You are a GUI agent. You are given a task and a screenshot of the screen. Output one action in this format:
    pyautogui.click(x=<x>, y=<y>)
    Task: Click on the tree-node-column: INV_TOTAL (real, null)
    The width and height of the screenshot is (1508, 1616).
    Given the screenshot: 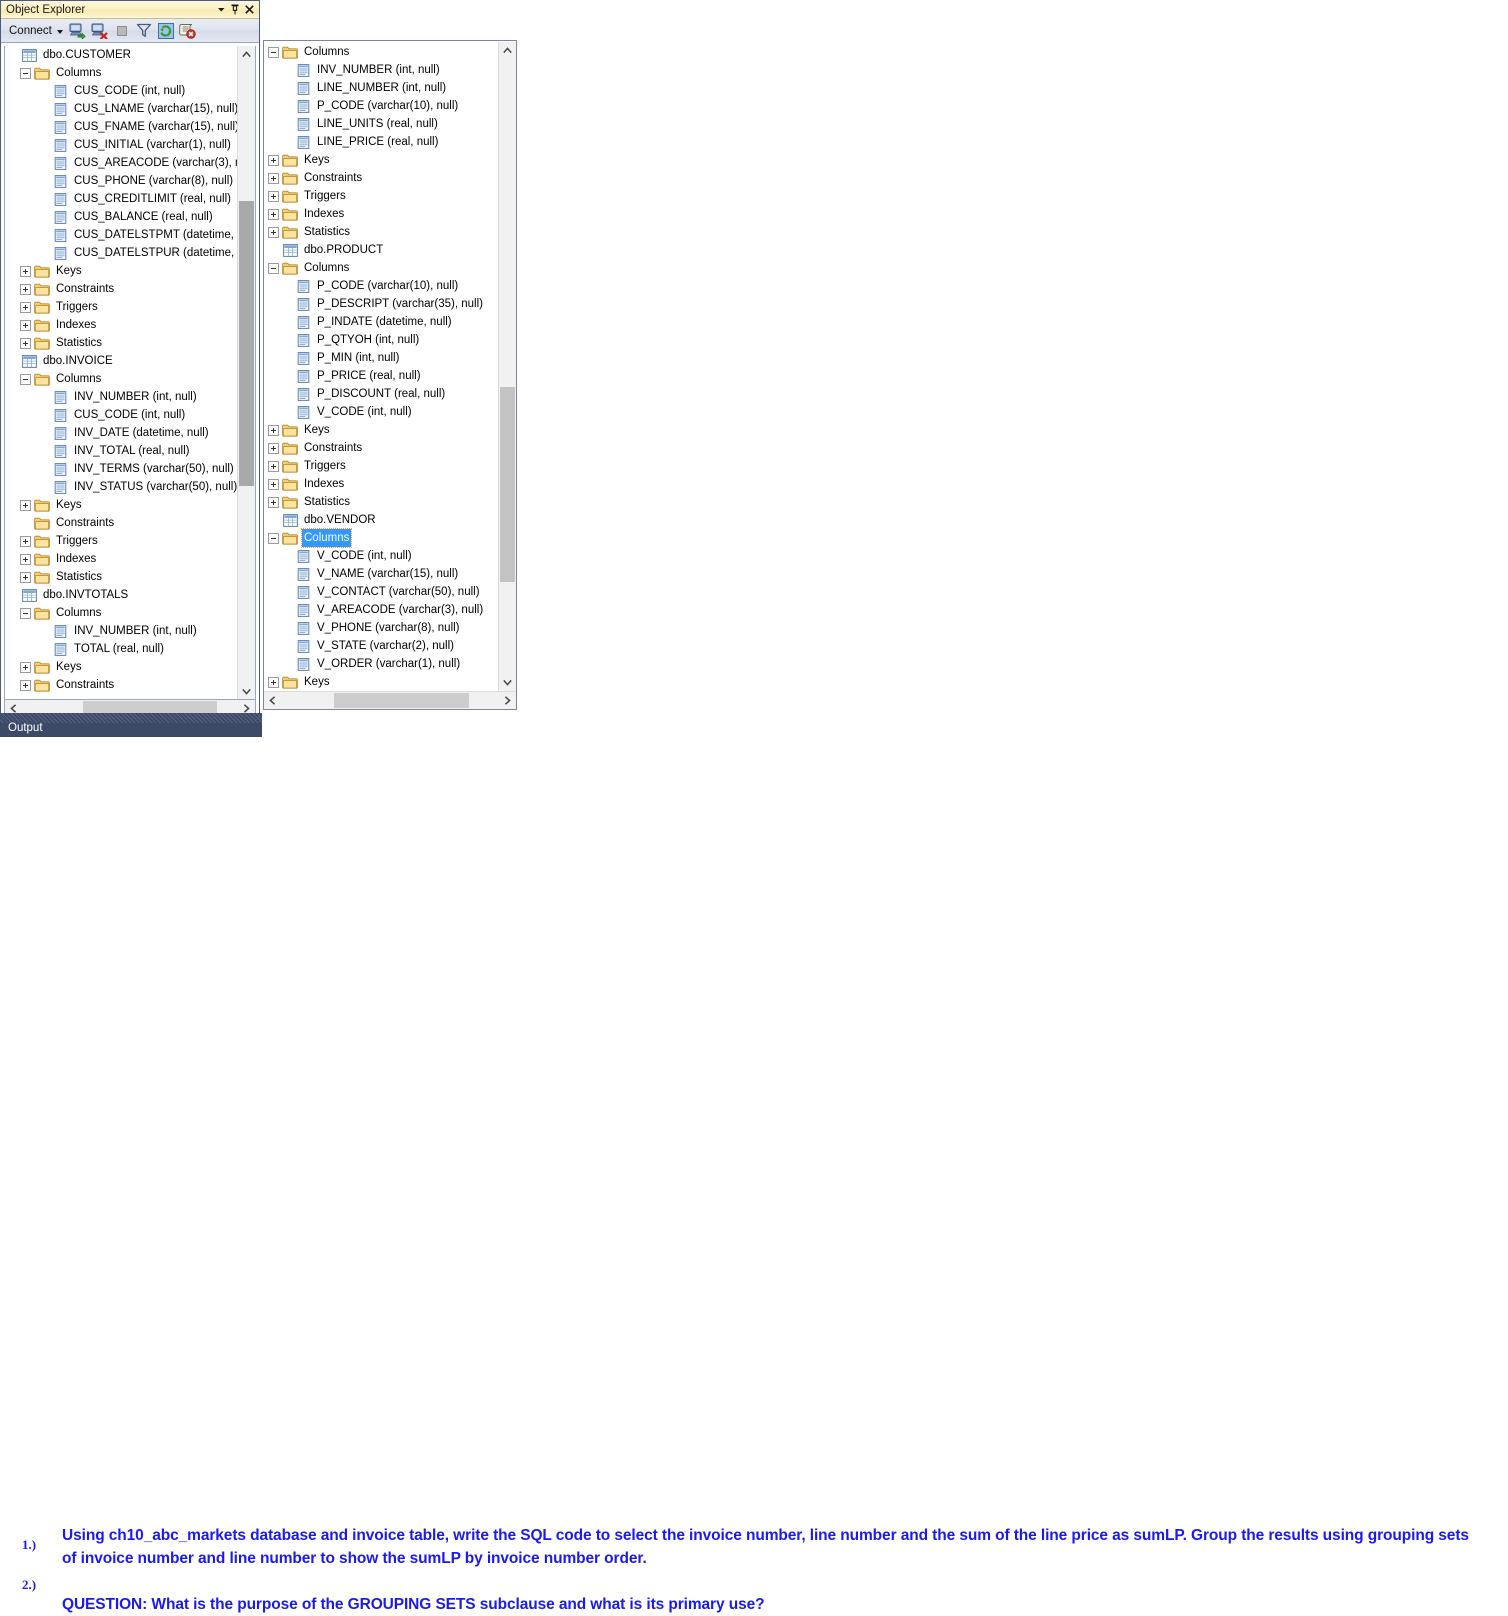 What is the action you would take?
    pyautogui.click(x=121, y=451)
    